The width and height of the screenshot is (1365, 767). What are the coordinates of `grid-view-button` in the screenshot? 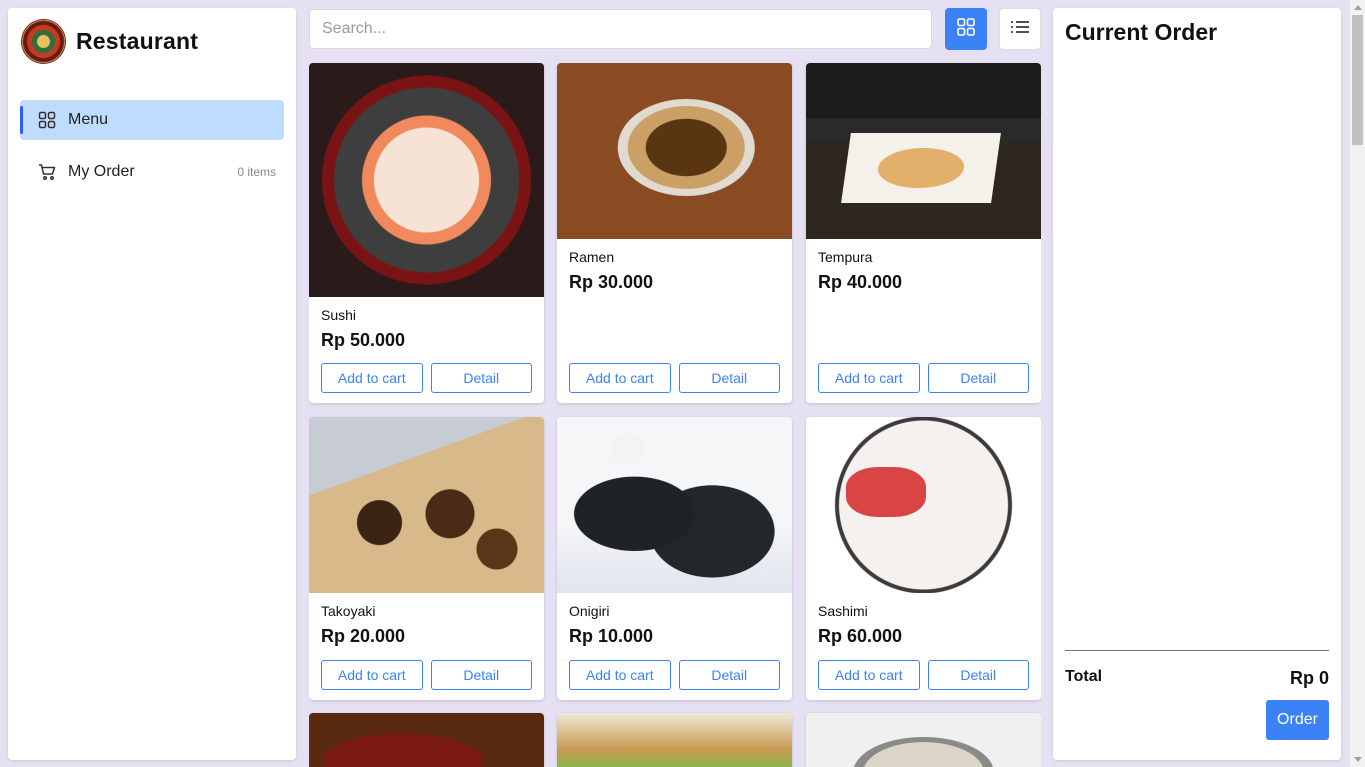 It's located at (966, 29).